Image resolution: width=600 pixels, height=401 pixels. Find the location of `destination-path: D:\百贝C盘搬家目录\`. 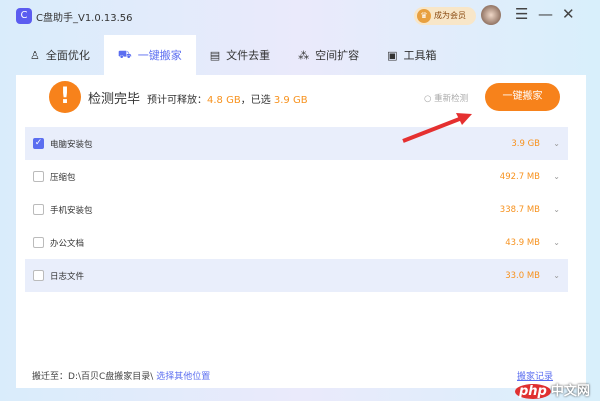

destination-path: D:\百贝C盘搬家目录\ is located at coordinates (111, 377).